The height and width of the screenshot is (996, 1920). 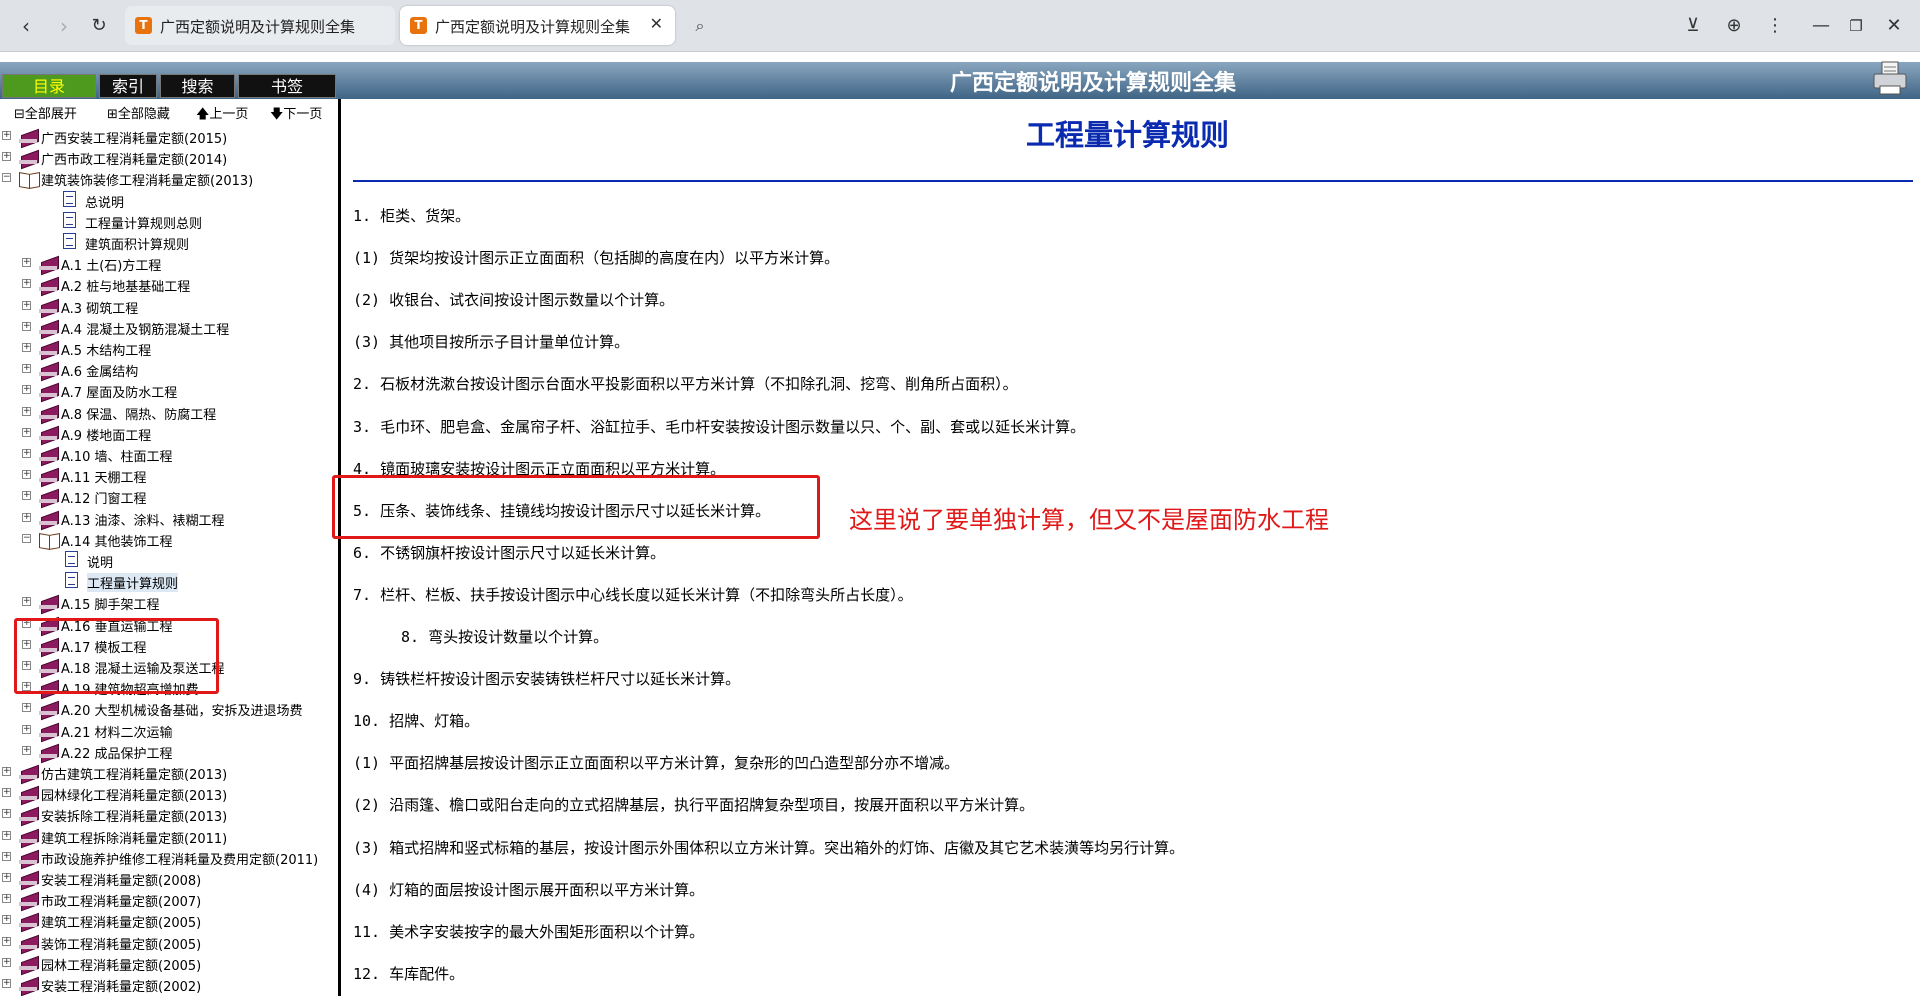 What do you see at coordinates (169, 582) in the screenshot?
I see `tree-item: 工程量计算规则` at bounding box center [169, 582].